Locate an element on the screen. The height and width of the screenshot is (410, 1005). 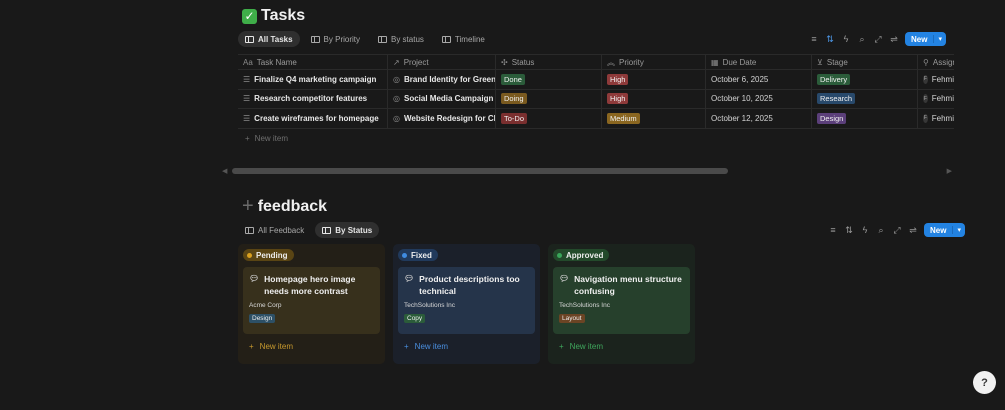
stage-badge: Research is located at coordinates (836, 99).